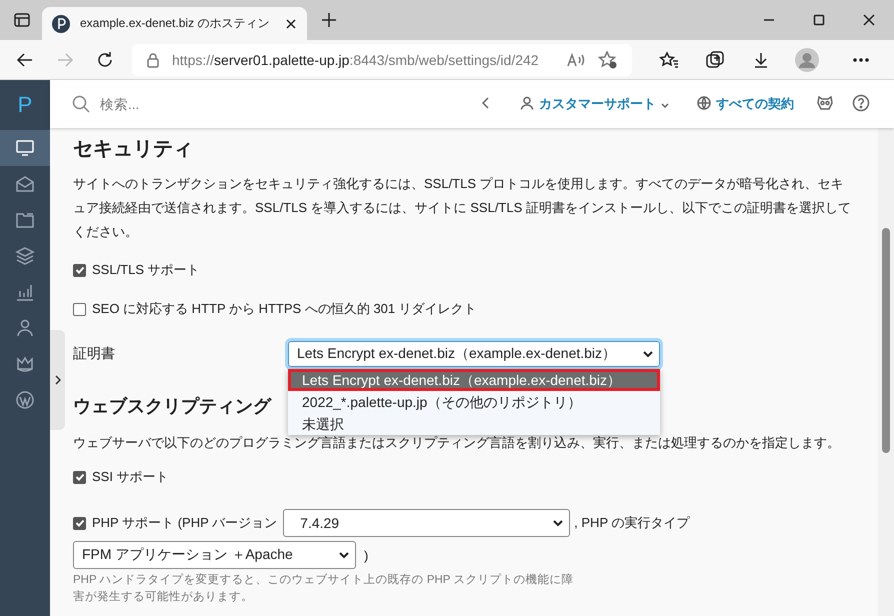  I want to click on star-plus-icon, so click(608, 59).